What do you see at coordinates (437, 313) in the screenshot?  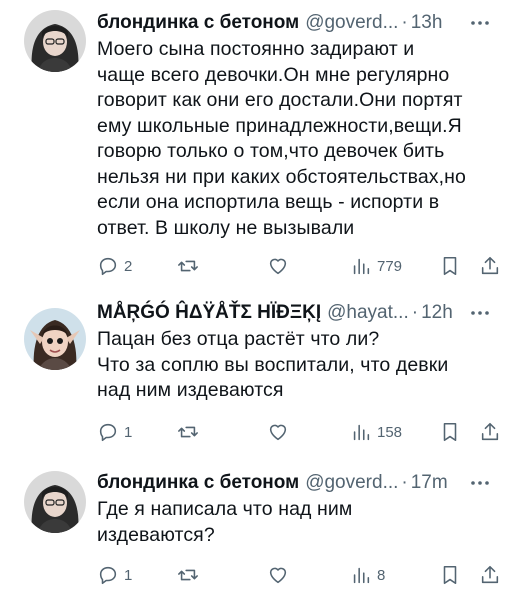 I see `timestamp: 12h` at bounding box center [437, 313].